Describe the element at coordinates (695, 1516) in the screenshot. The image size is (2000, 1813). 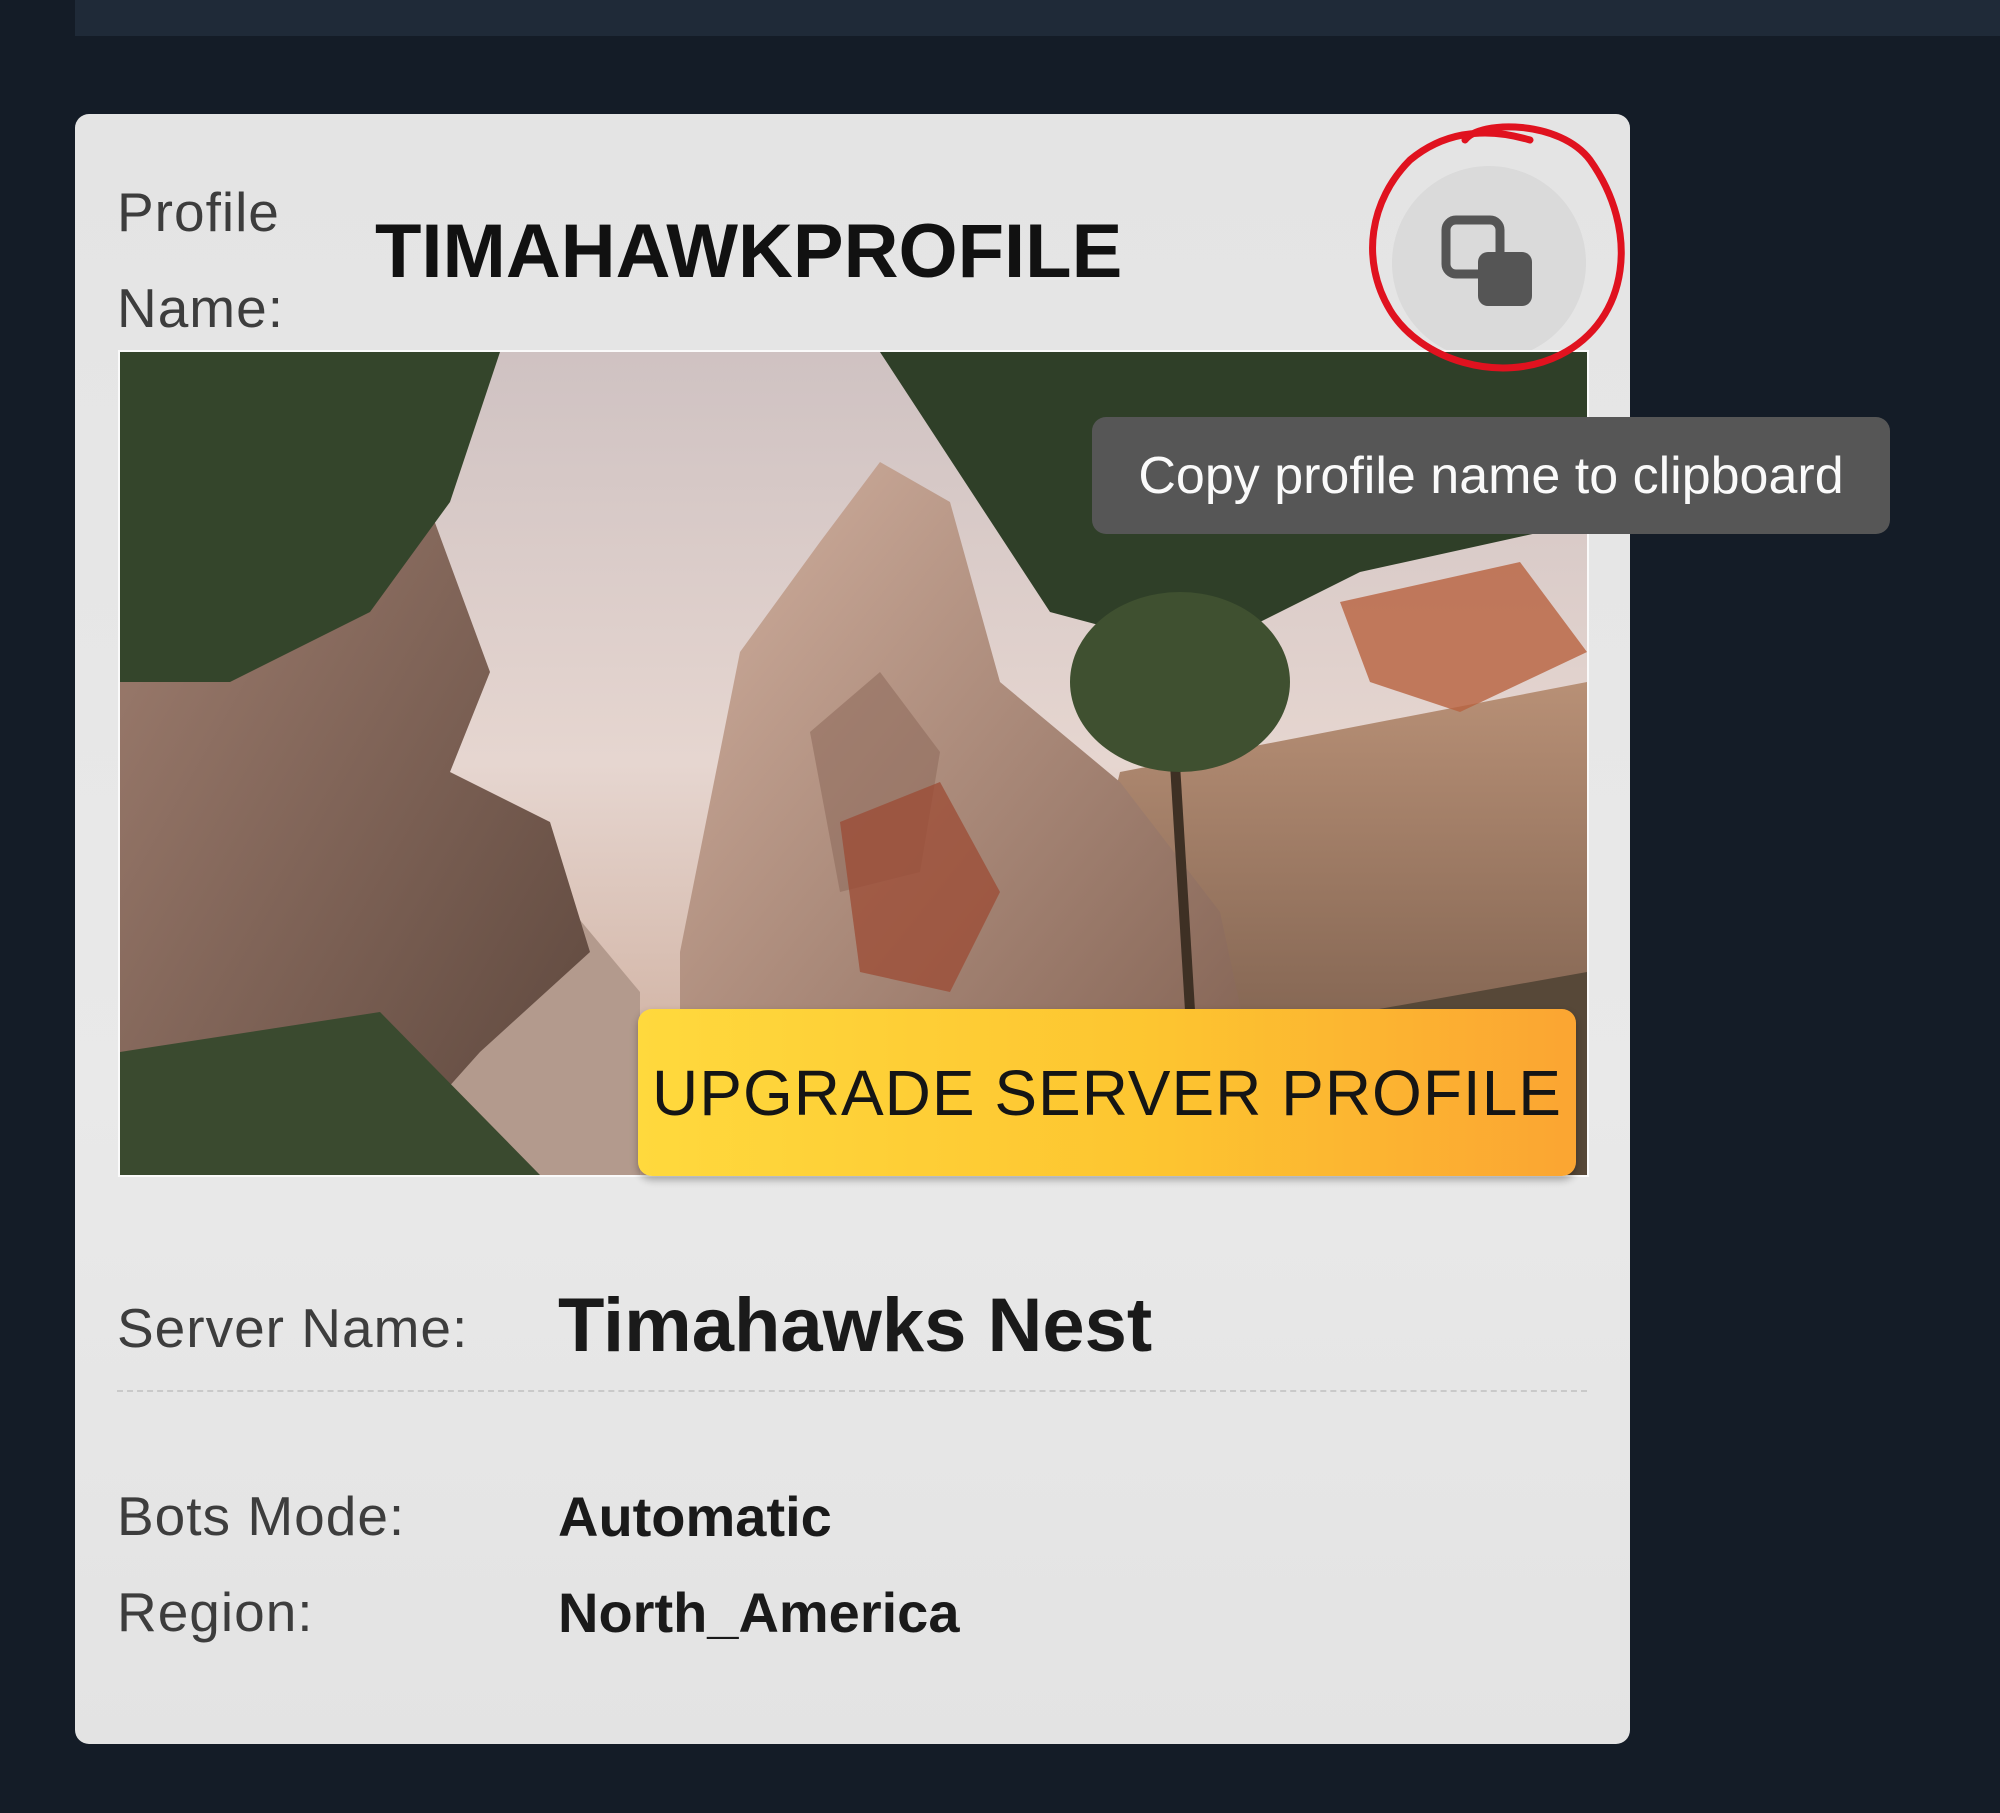
I see `bots-mode-value: Automatic` at that location.